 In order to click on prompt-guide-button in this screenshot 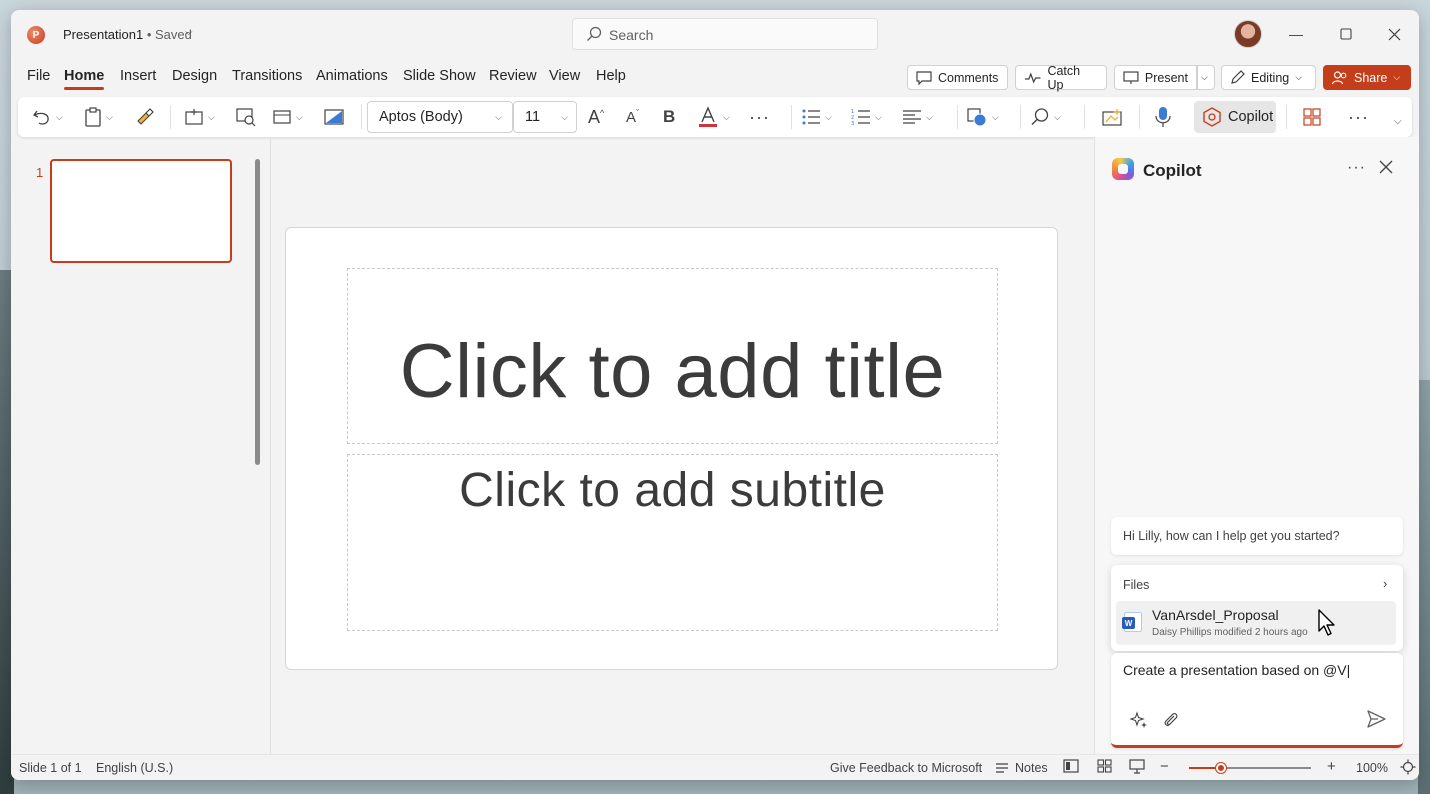, I will do `click(1138, 722)`.